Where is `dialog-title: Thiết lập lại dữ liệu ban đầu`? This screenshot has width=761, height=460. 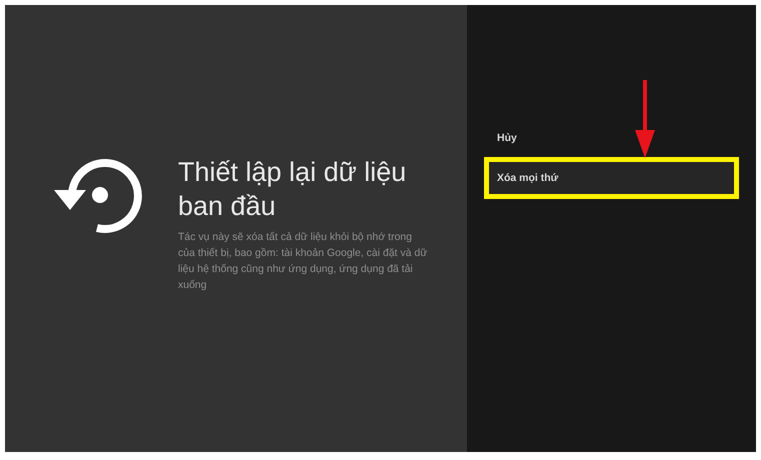
dialog-title: Thiết lập lại dữ liệu ban đầu is located at coordinates (293, 189).